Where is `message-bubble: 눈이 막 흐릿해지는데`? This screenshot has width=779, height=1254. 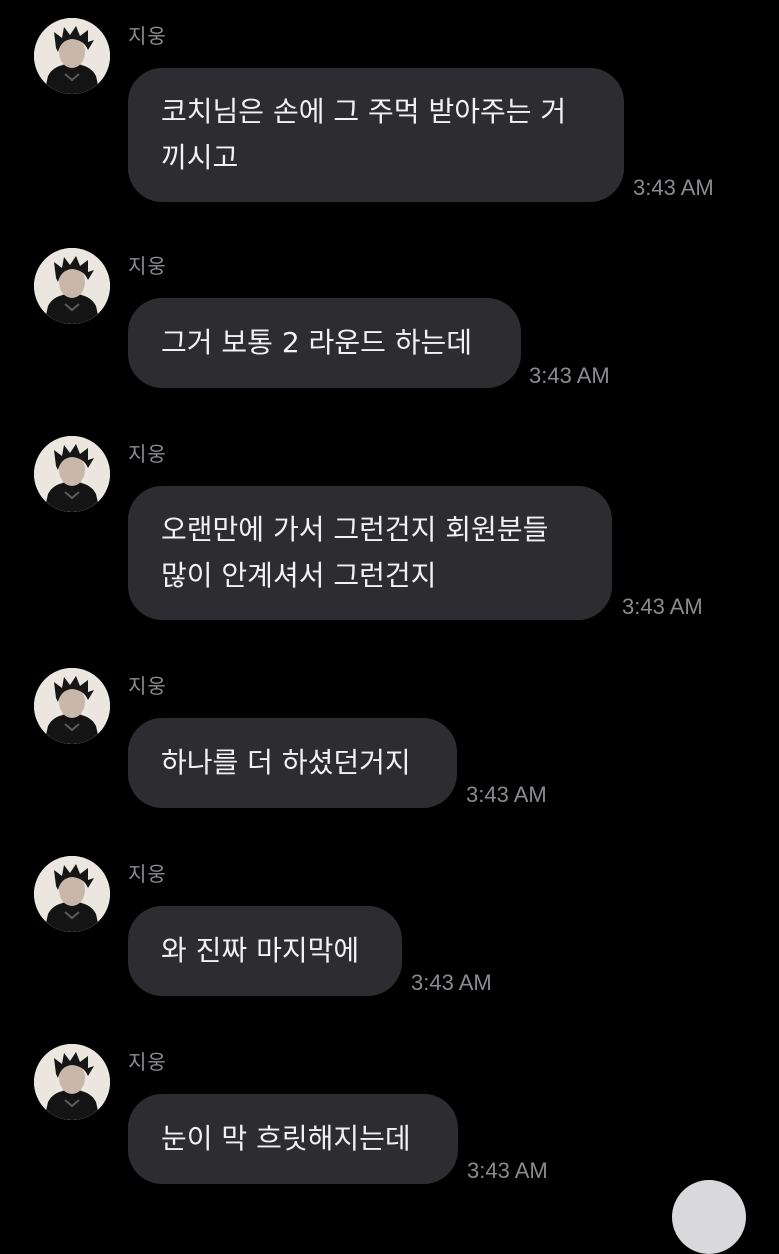 message-bubble: 눈이 막 흐릿해지는데 is located at coordinates (293, 1139).